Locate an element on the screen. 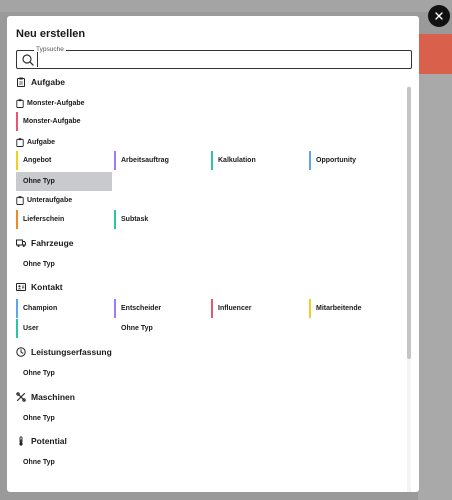  type-item-ohne-typ-maschinen: Ohne Typ is located at coordinates (64, 418).